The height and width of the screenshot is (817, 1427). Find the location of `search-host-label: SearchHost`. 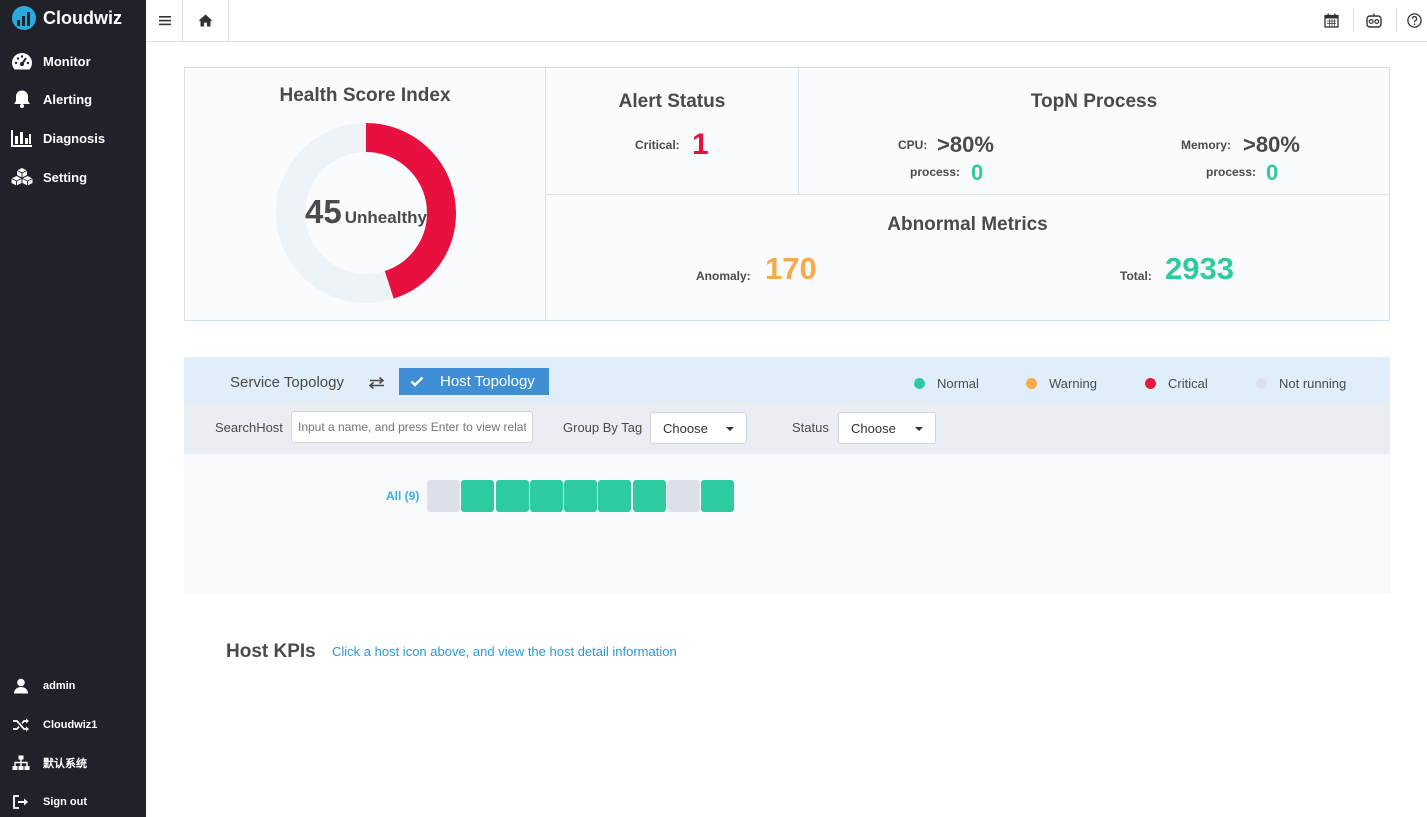

search-host-label: SearchHost is located at coordinates (249, 427).